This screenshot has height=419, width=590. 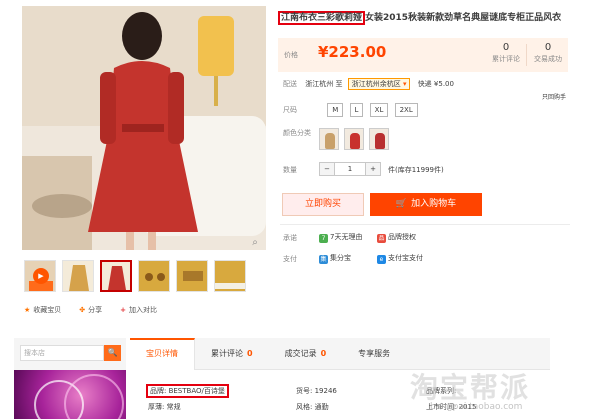 What do you see at coordinates (47, 310) in the screenshot?
I see `favorite-label: 收藏宝贝` at bounding box center [47, 310].